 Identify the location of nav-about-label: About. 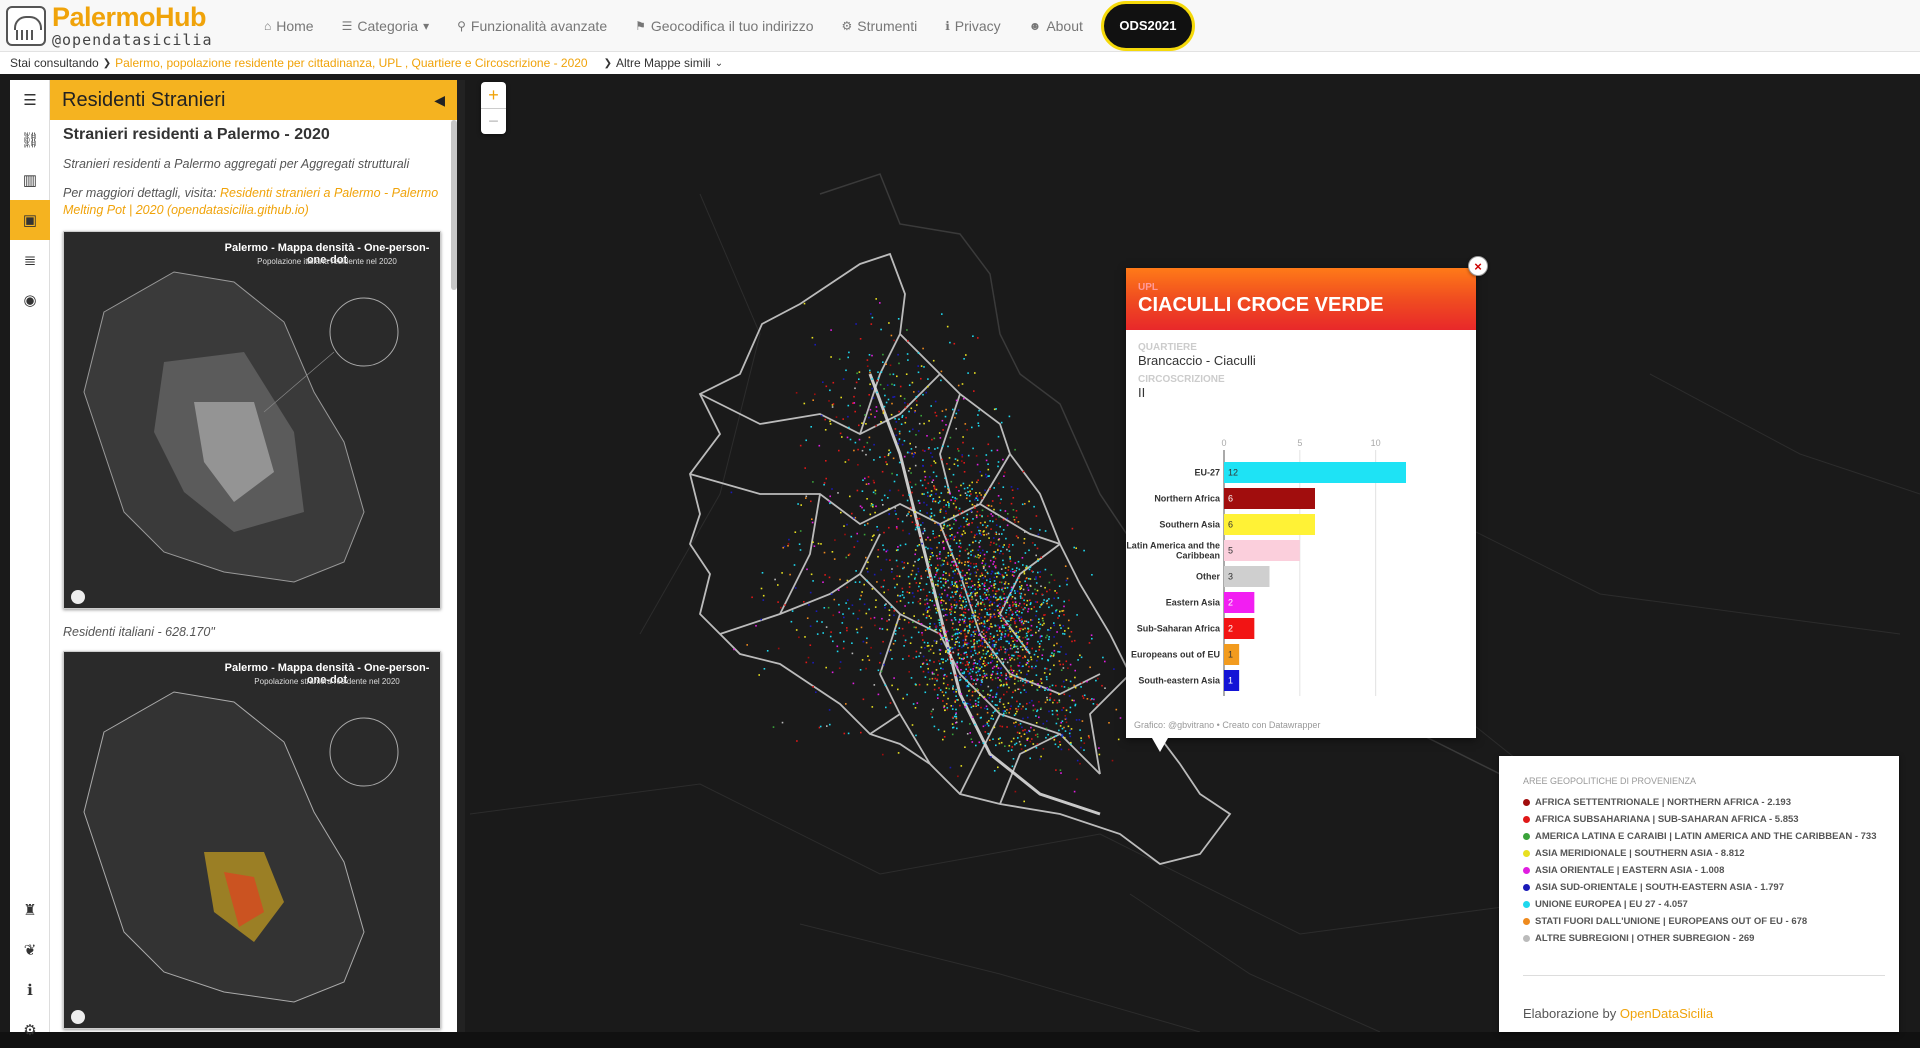
(1064, 25).